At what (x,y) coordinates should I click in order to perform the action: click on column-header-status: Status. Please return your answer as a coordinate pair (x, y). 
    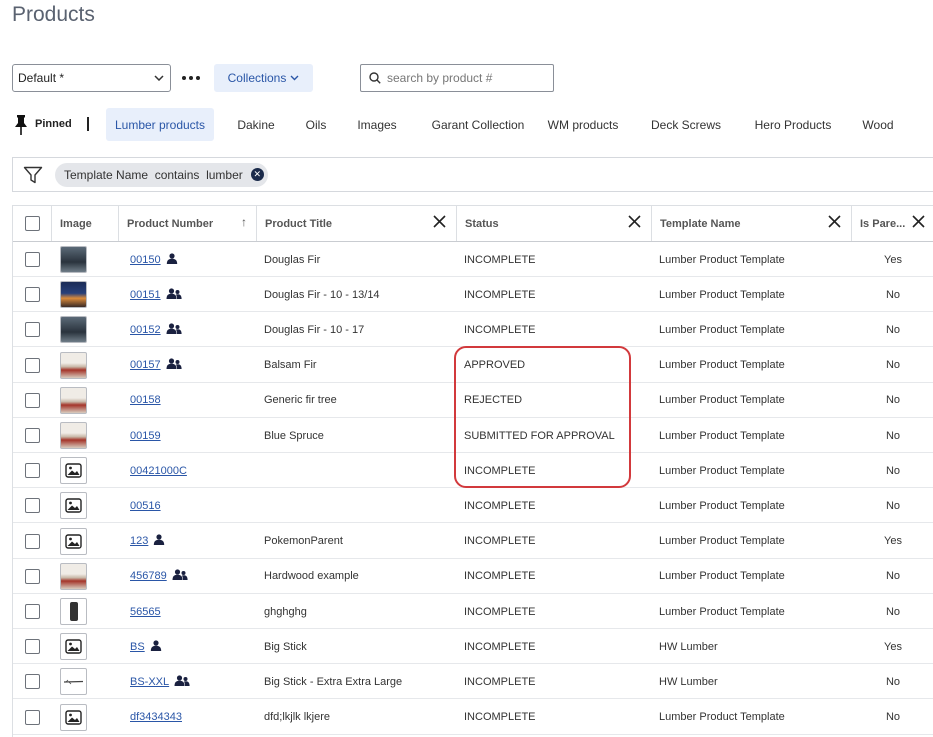
    Looking at the image, I should click on (554, 223).